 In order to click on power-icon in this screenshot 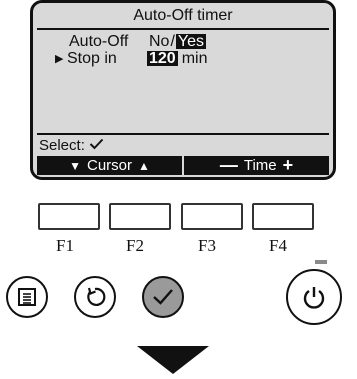, I will do `click(314, 297)`.